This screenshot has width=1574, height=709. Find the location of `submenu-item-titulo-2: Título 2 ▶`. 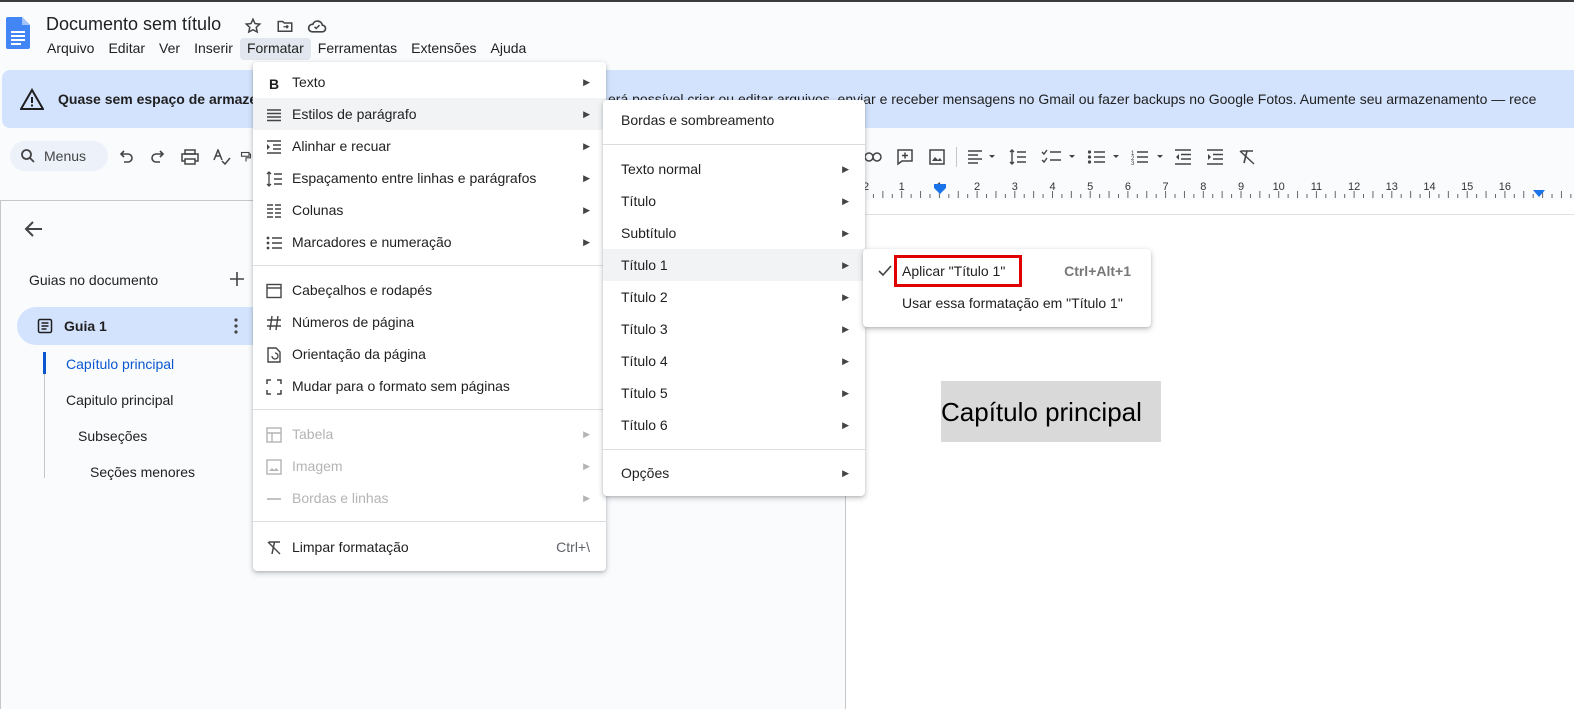

submenu-item-titulo-2: Título 2 ▶ is located at coordinates (734, 297).